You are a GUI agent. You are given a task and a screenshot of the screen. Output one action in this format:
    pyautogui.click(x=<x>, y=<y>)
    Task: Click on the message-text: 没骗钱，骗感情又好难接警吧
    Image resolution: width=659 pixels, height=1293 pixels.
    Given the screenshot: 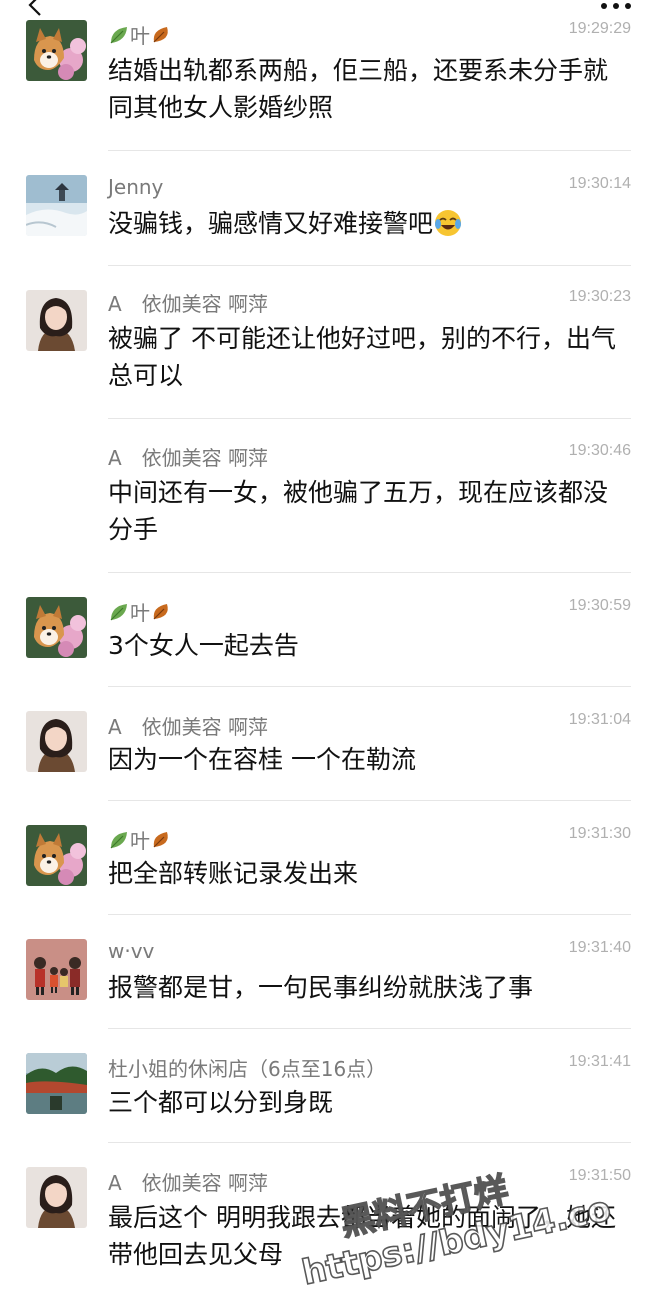 What is the action you would take?
    pyautogui.click(x=369, y=223)
    